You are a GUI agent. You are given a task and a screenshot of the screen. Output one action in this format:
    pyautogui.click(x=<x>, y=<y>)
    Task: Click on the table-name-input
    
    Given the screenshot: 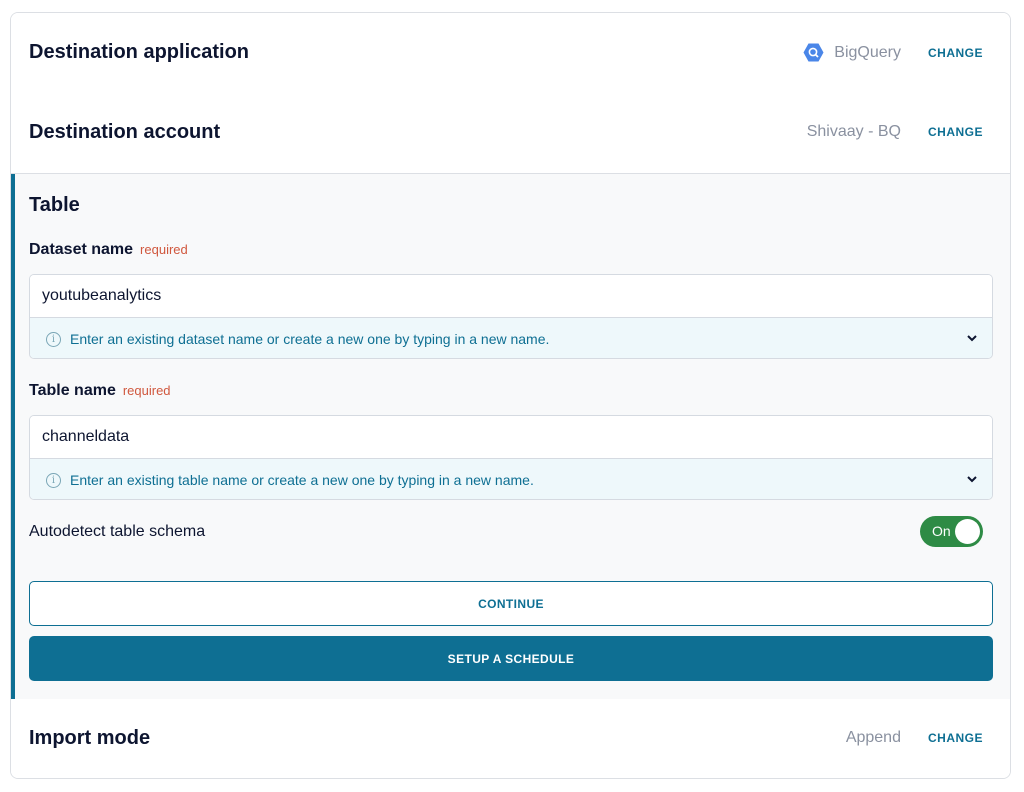 What is the action you would take?
    pyautogui.click(x=511, y=437)
    